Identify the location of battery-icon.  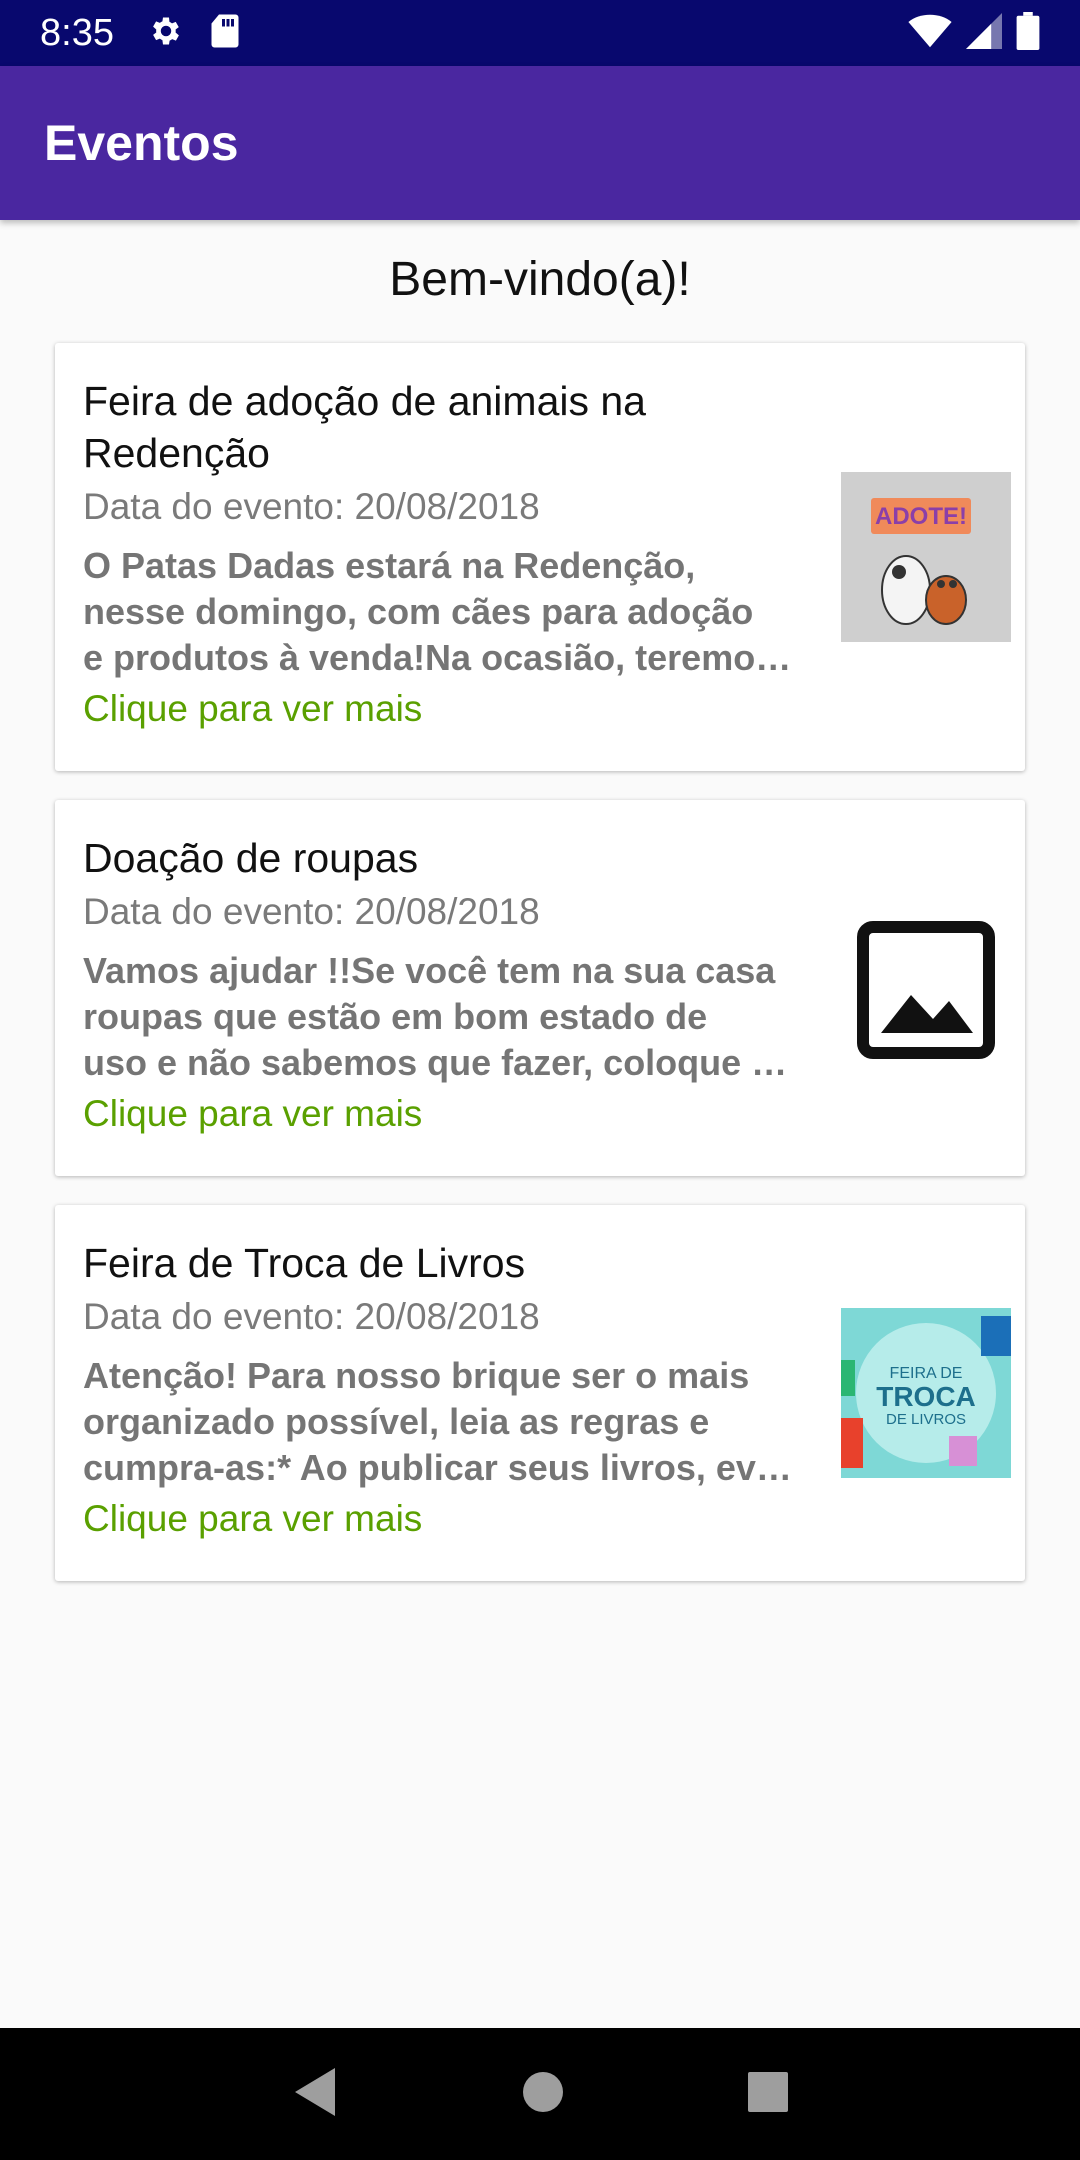
(1028, 33).